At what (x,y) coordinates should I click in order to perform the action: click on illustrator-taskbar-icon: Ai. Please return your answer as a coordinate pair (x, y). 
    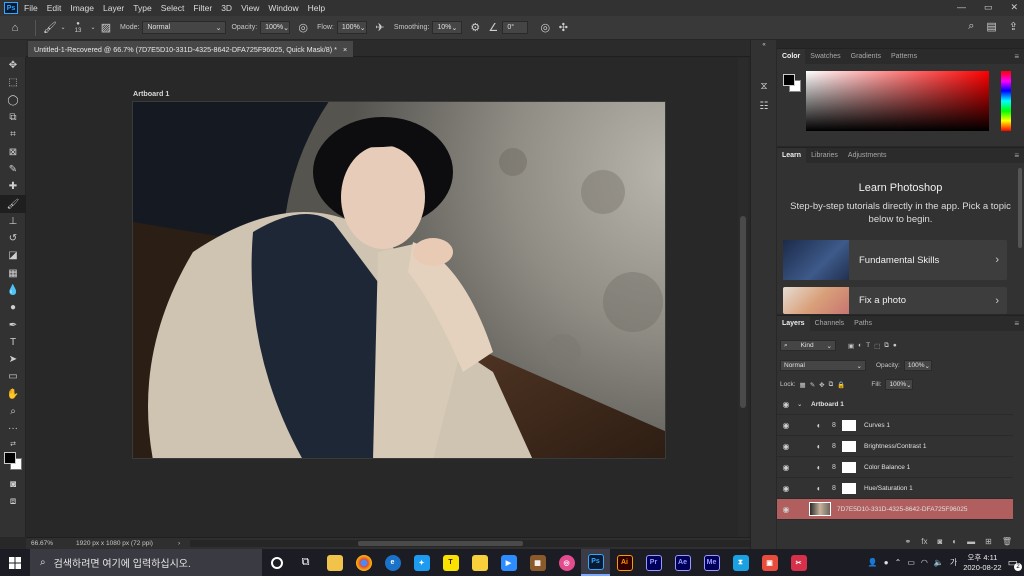
    Looking at the image, I should click on (624, 562).